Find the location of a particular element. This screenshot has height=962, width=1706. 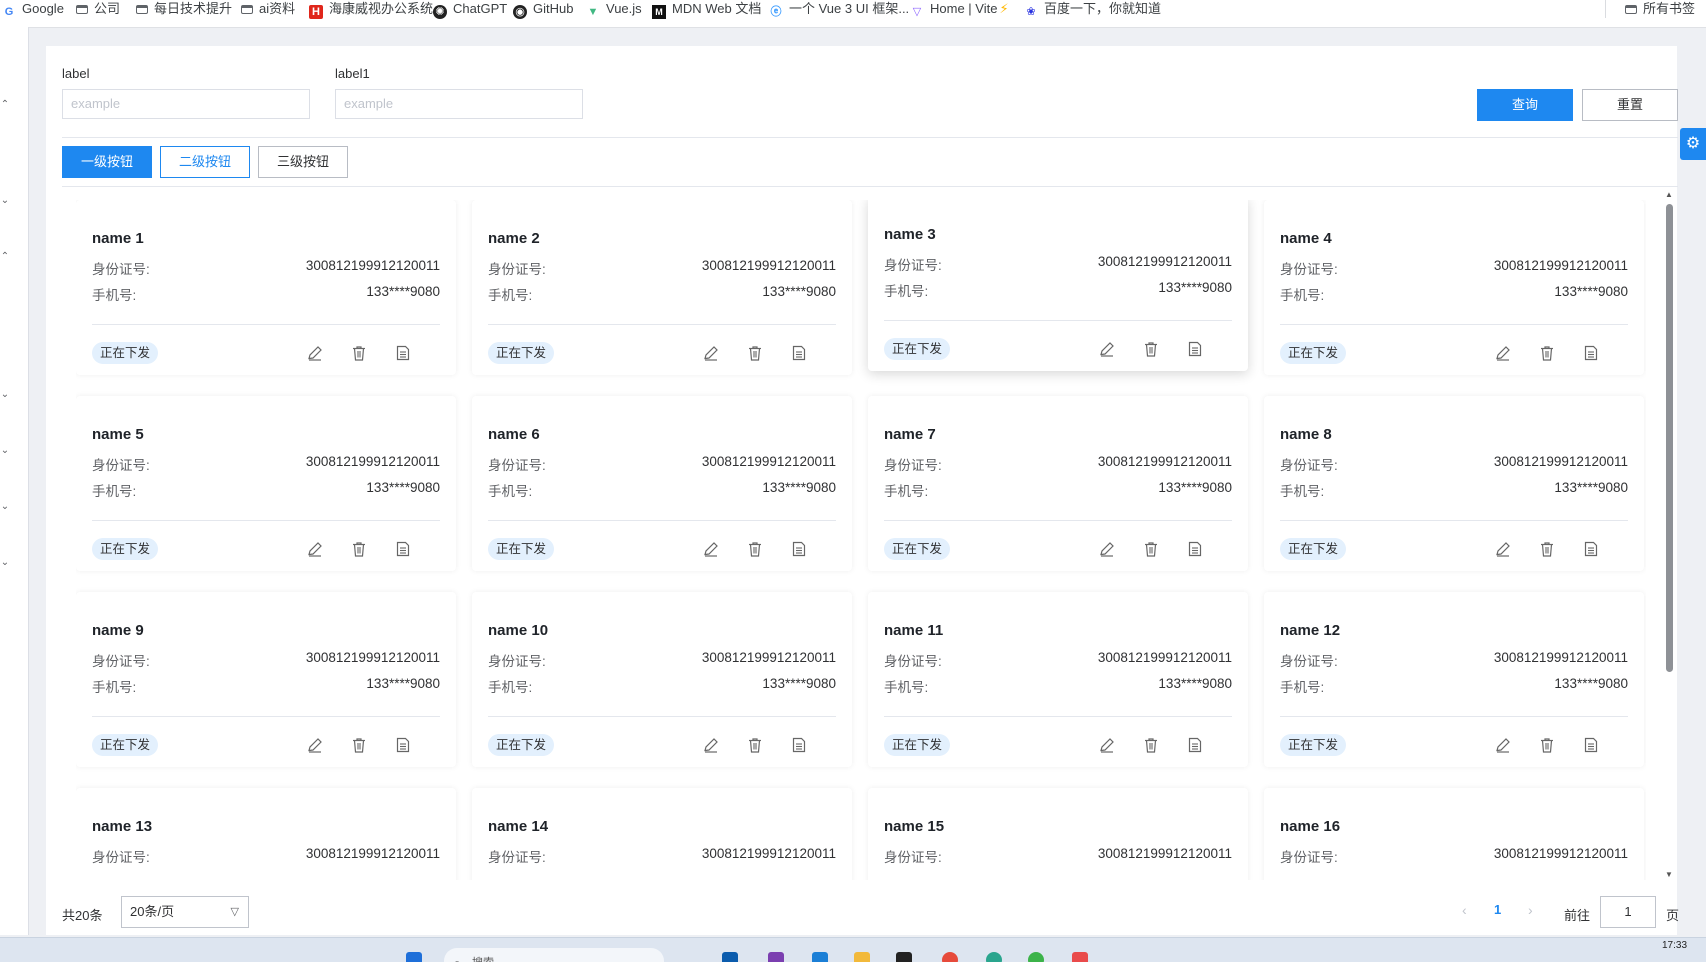

reset-button: 重置 is located at coordinates (1630, 105).